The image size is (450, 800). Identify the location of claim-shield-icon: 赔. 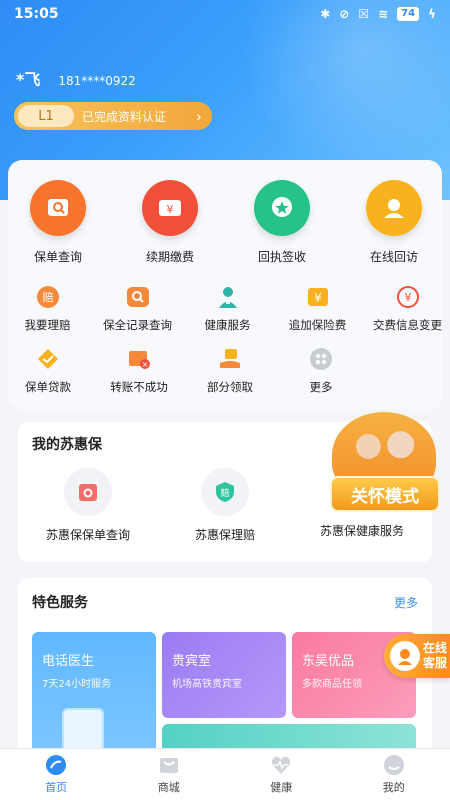
(225, 492).